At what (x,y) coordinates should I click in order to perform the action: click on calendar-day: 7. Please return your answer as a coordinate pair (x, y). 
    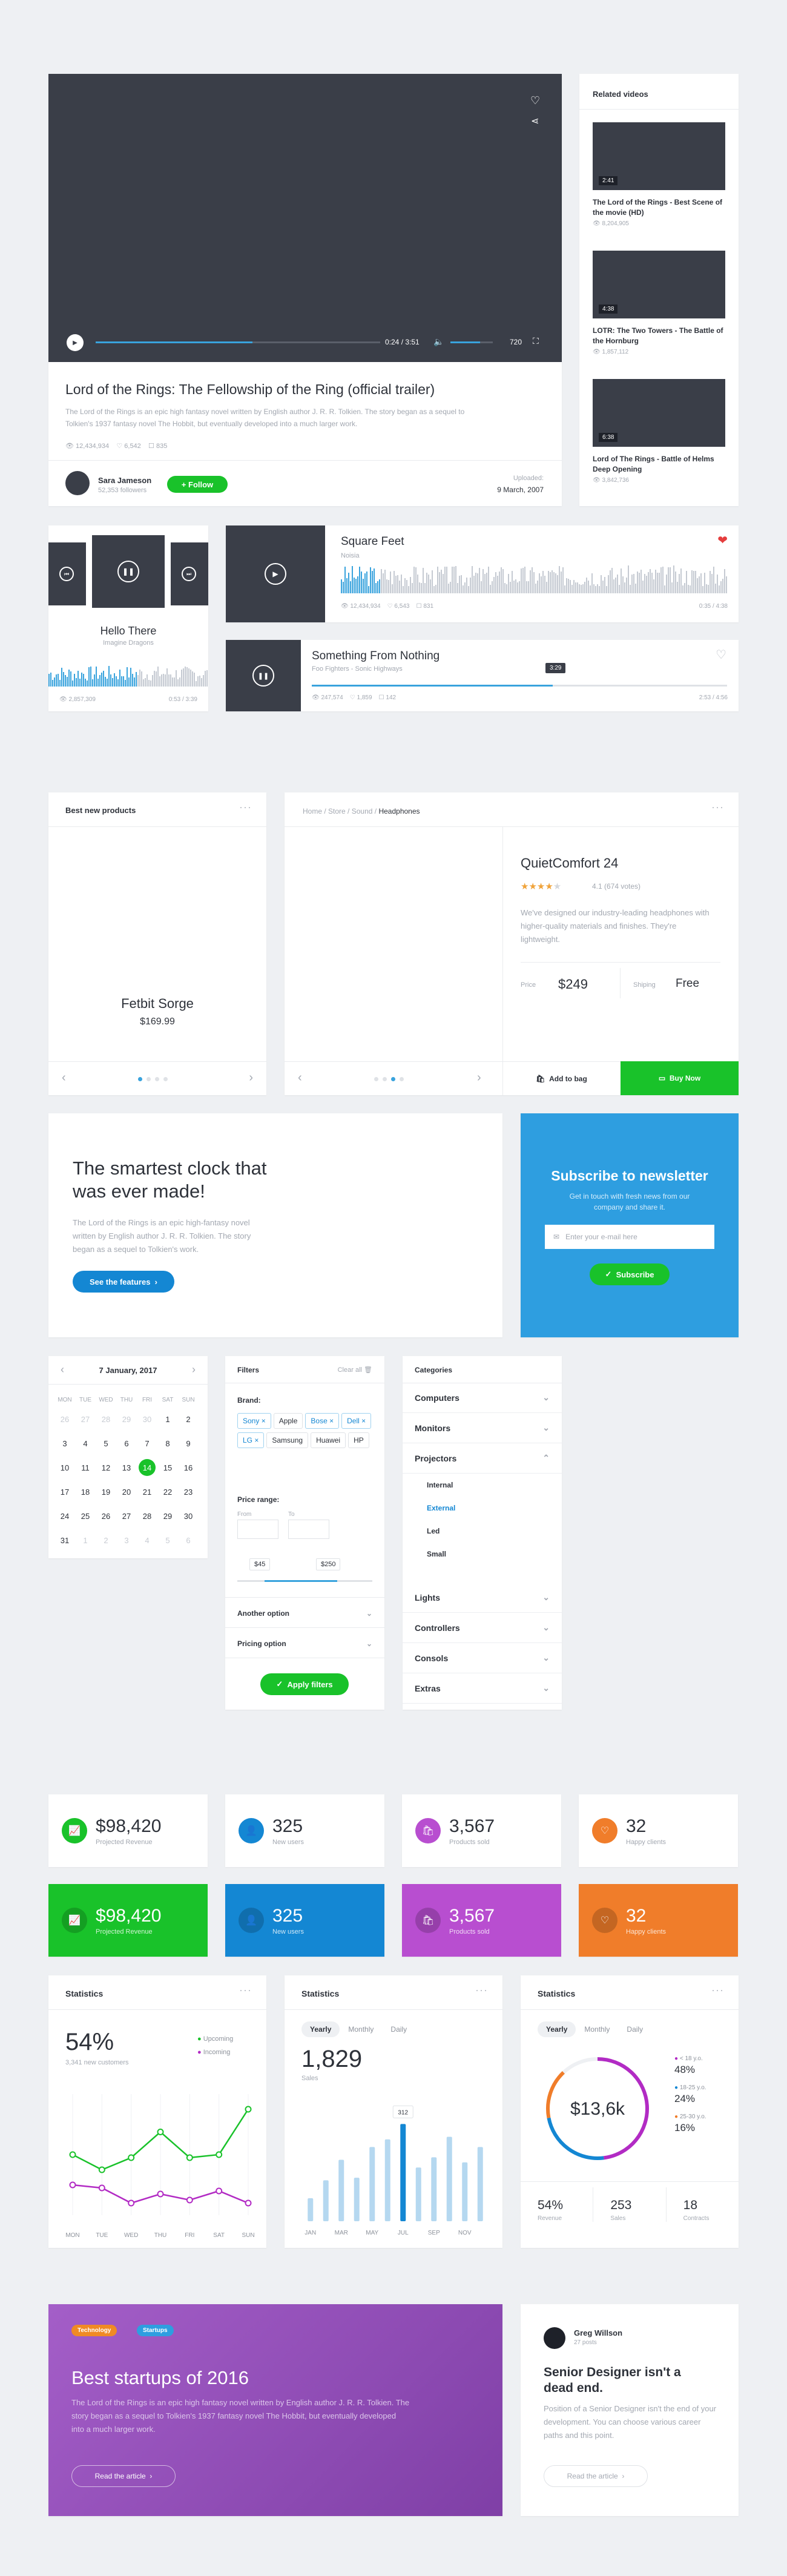
    Looking at the image, I should click on (147, 1443).